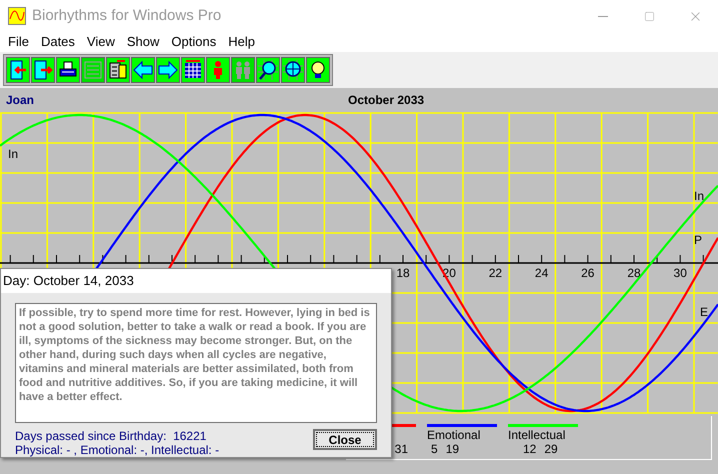  Describe the element at coordinates (345, 439) in the screenshot. I see `close-dialog-button: Close` at that location.